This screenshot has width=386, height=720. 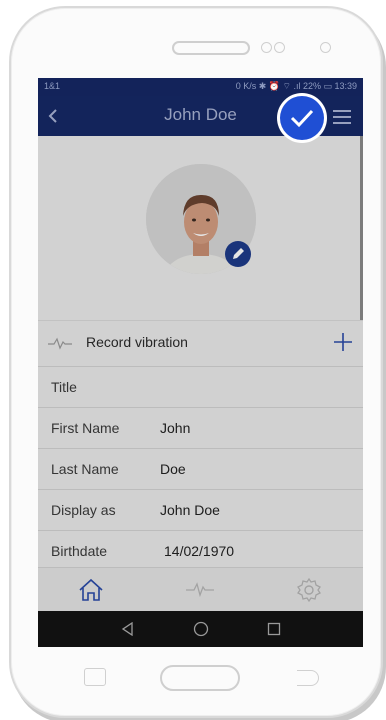 What do you see at coordinates (52, 86) in the screenshot?
I see `carrier-label: 1&1` at bounding box center [52, 86].